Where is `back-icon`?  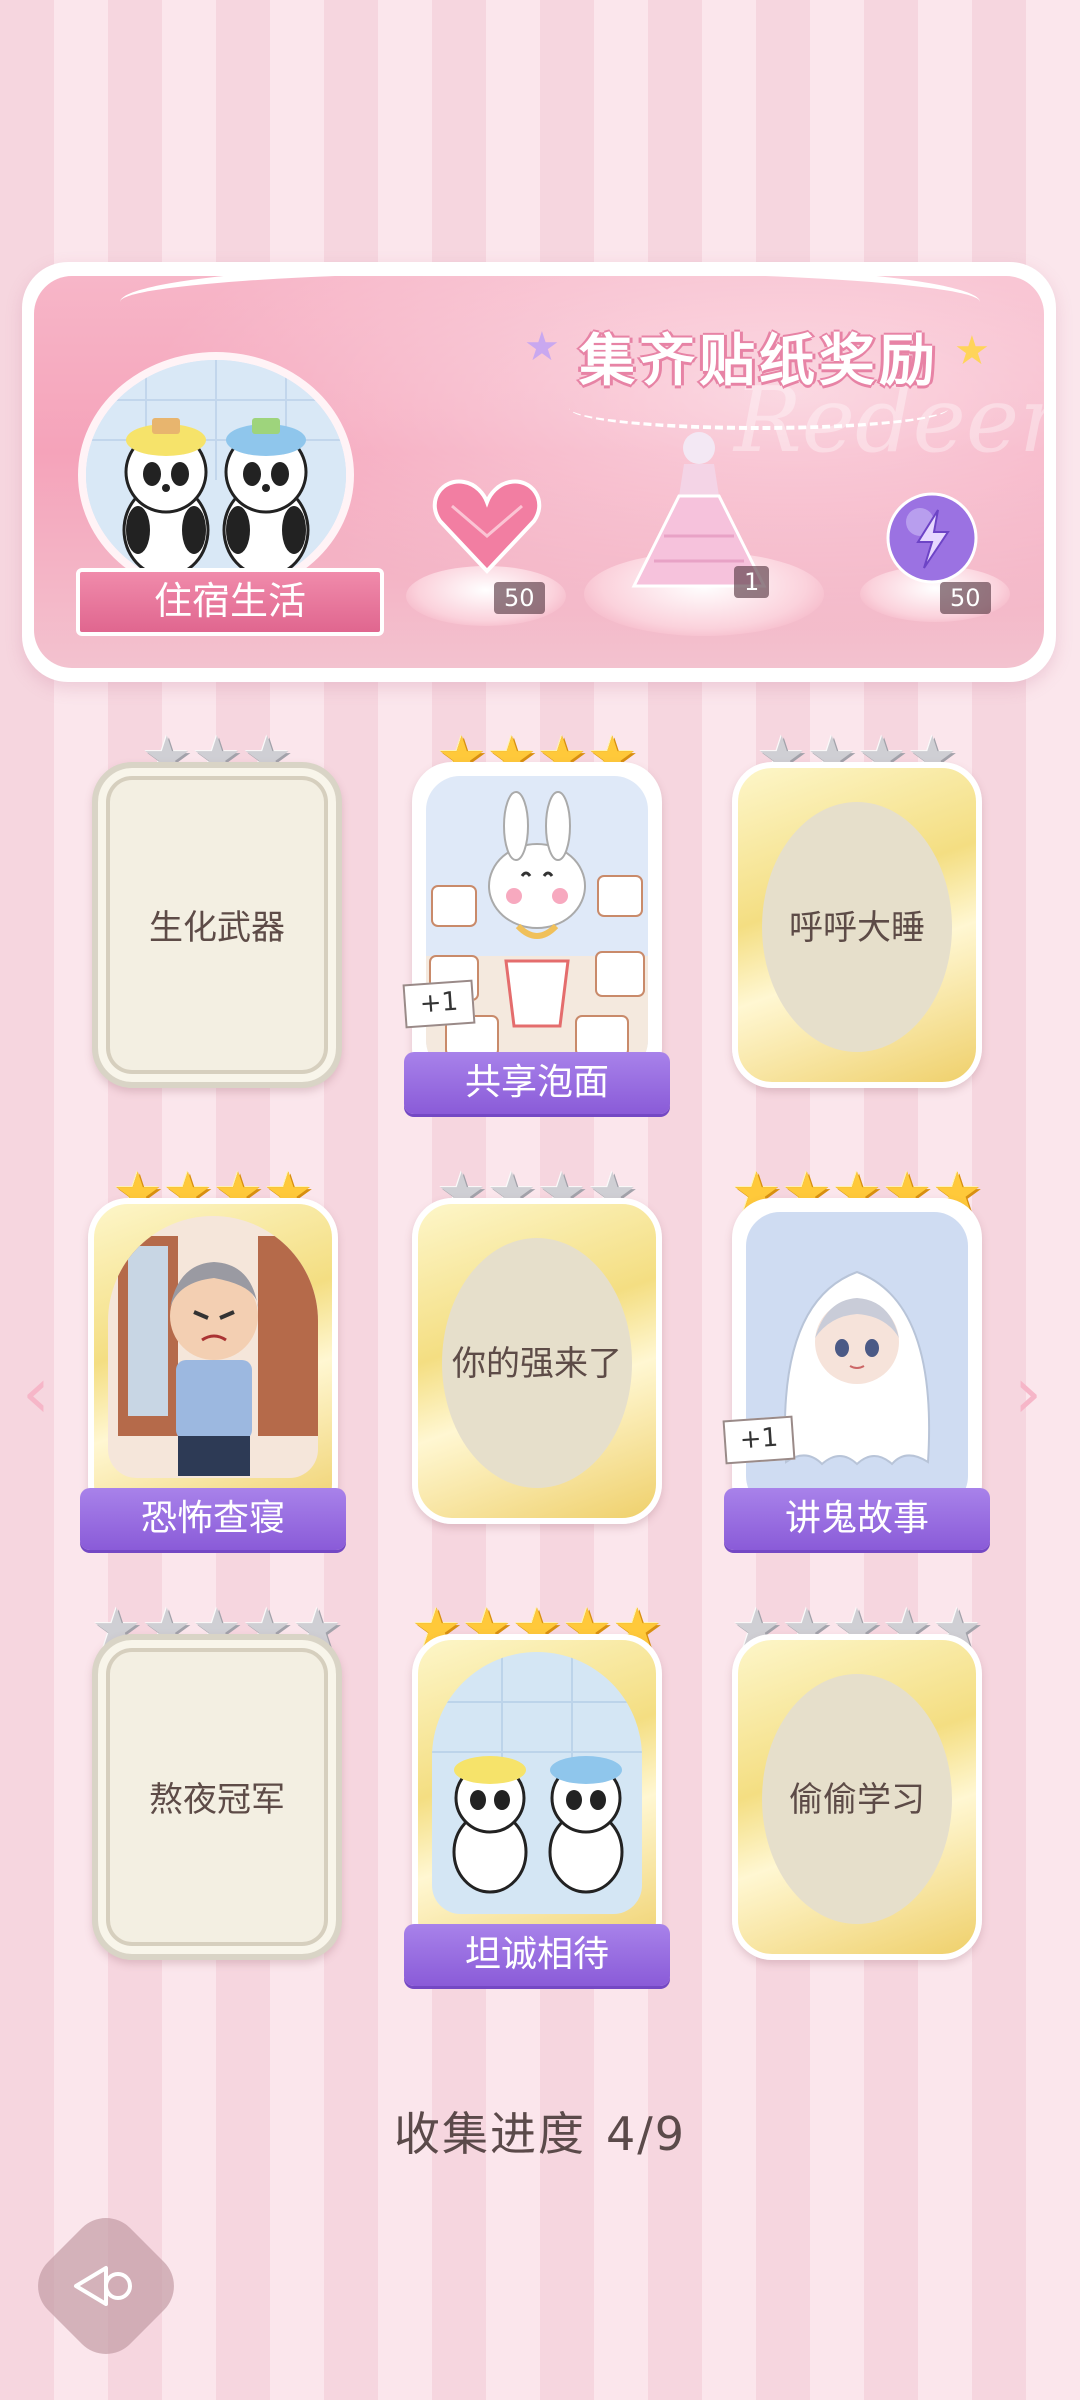
back-icon is located at coordinates (106, 2286).